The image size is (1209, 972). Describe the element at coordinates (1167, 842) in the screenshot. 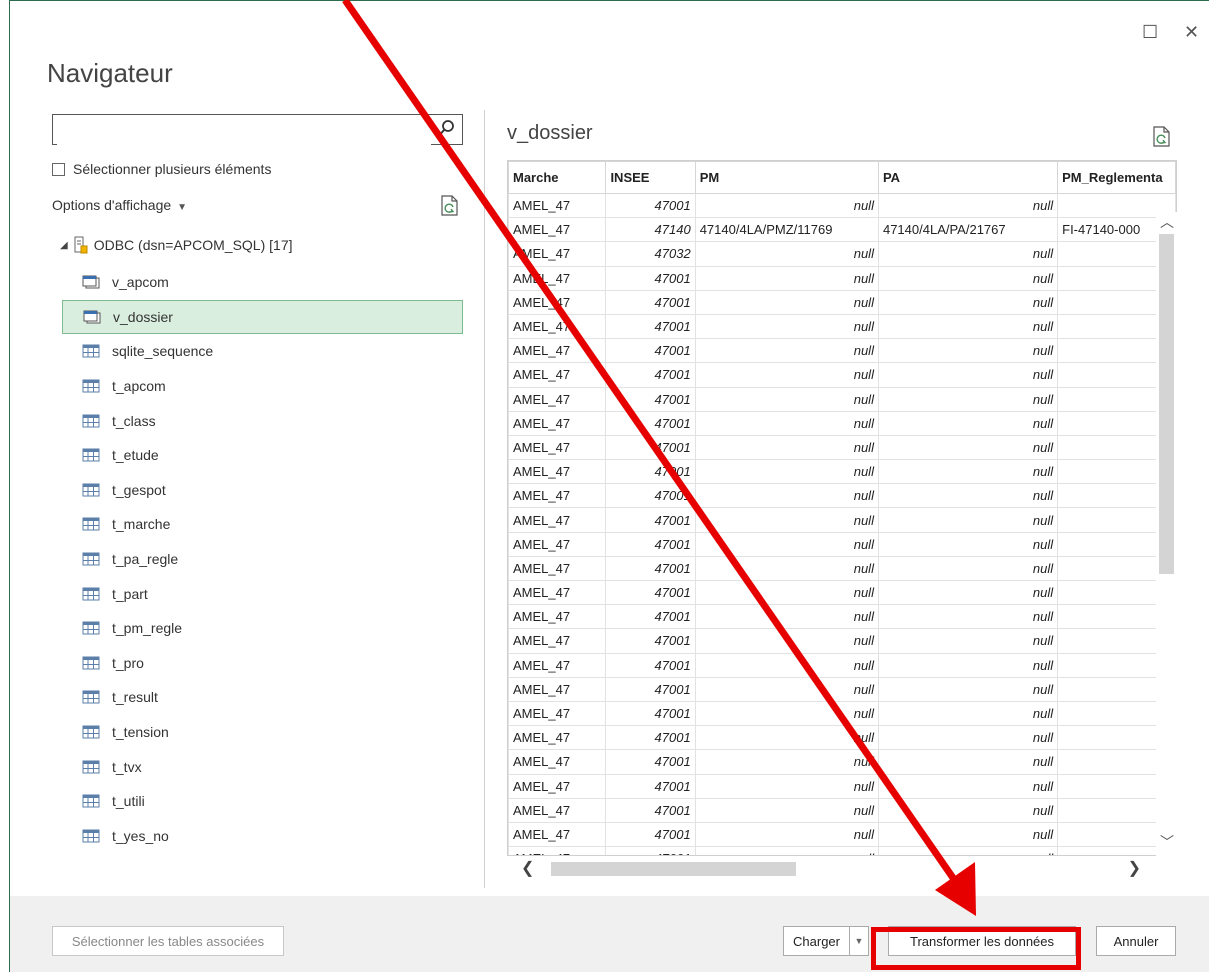

I see `scroll-down-icon: ﹀` at that location.